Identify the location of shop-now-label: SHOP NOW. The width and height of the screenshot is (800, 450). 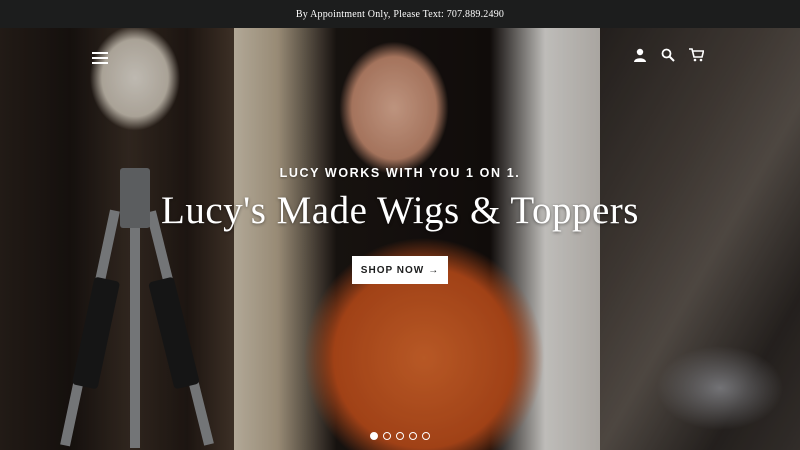
(392, 270).